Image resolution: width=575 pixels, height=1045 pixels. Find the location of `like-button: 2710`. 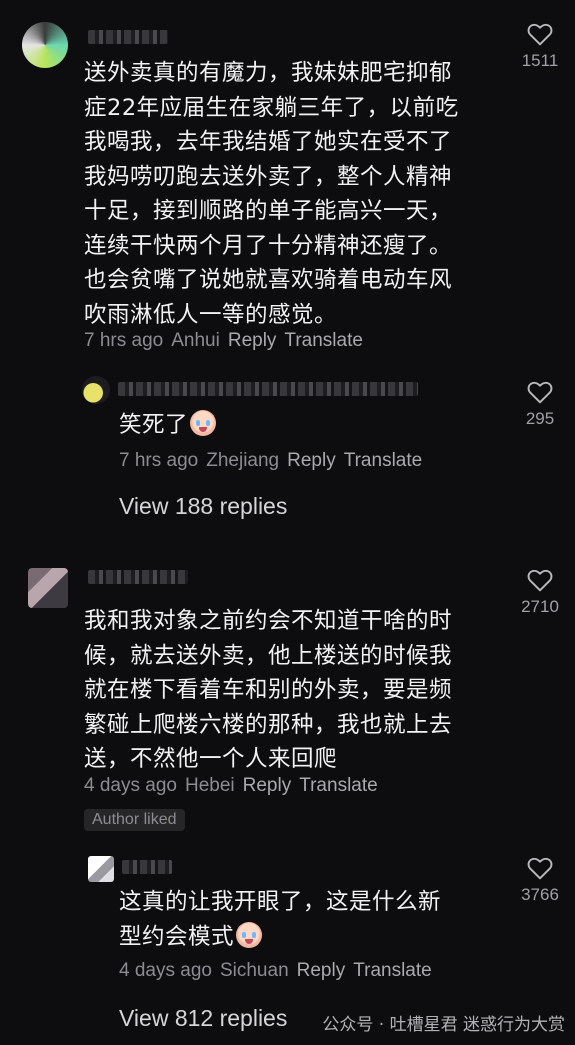

like-button: 2710 is located at coordinates (540, 592).